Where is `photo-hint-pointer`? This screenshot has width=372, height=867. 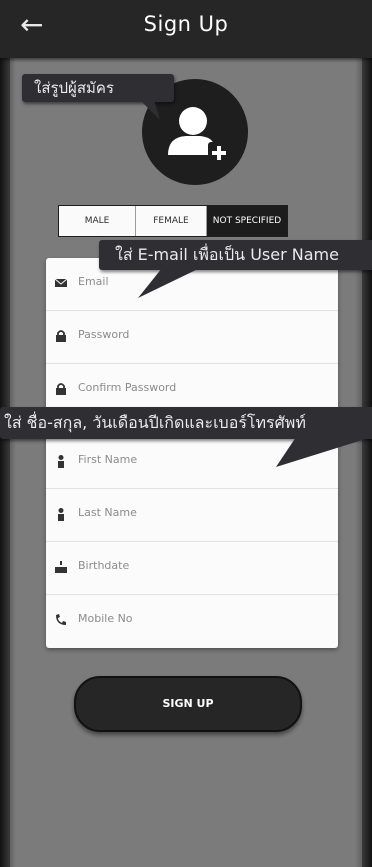
photo-hint-pointer is located at coordinates (150, 110).